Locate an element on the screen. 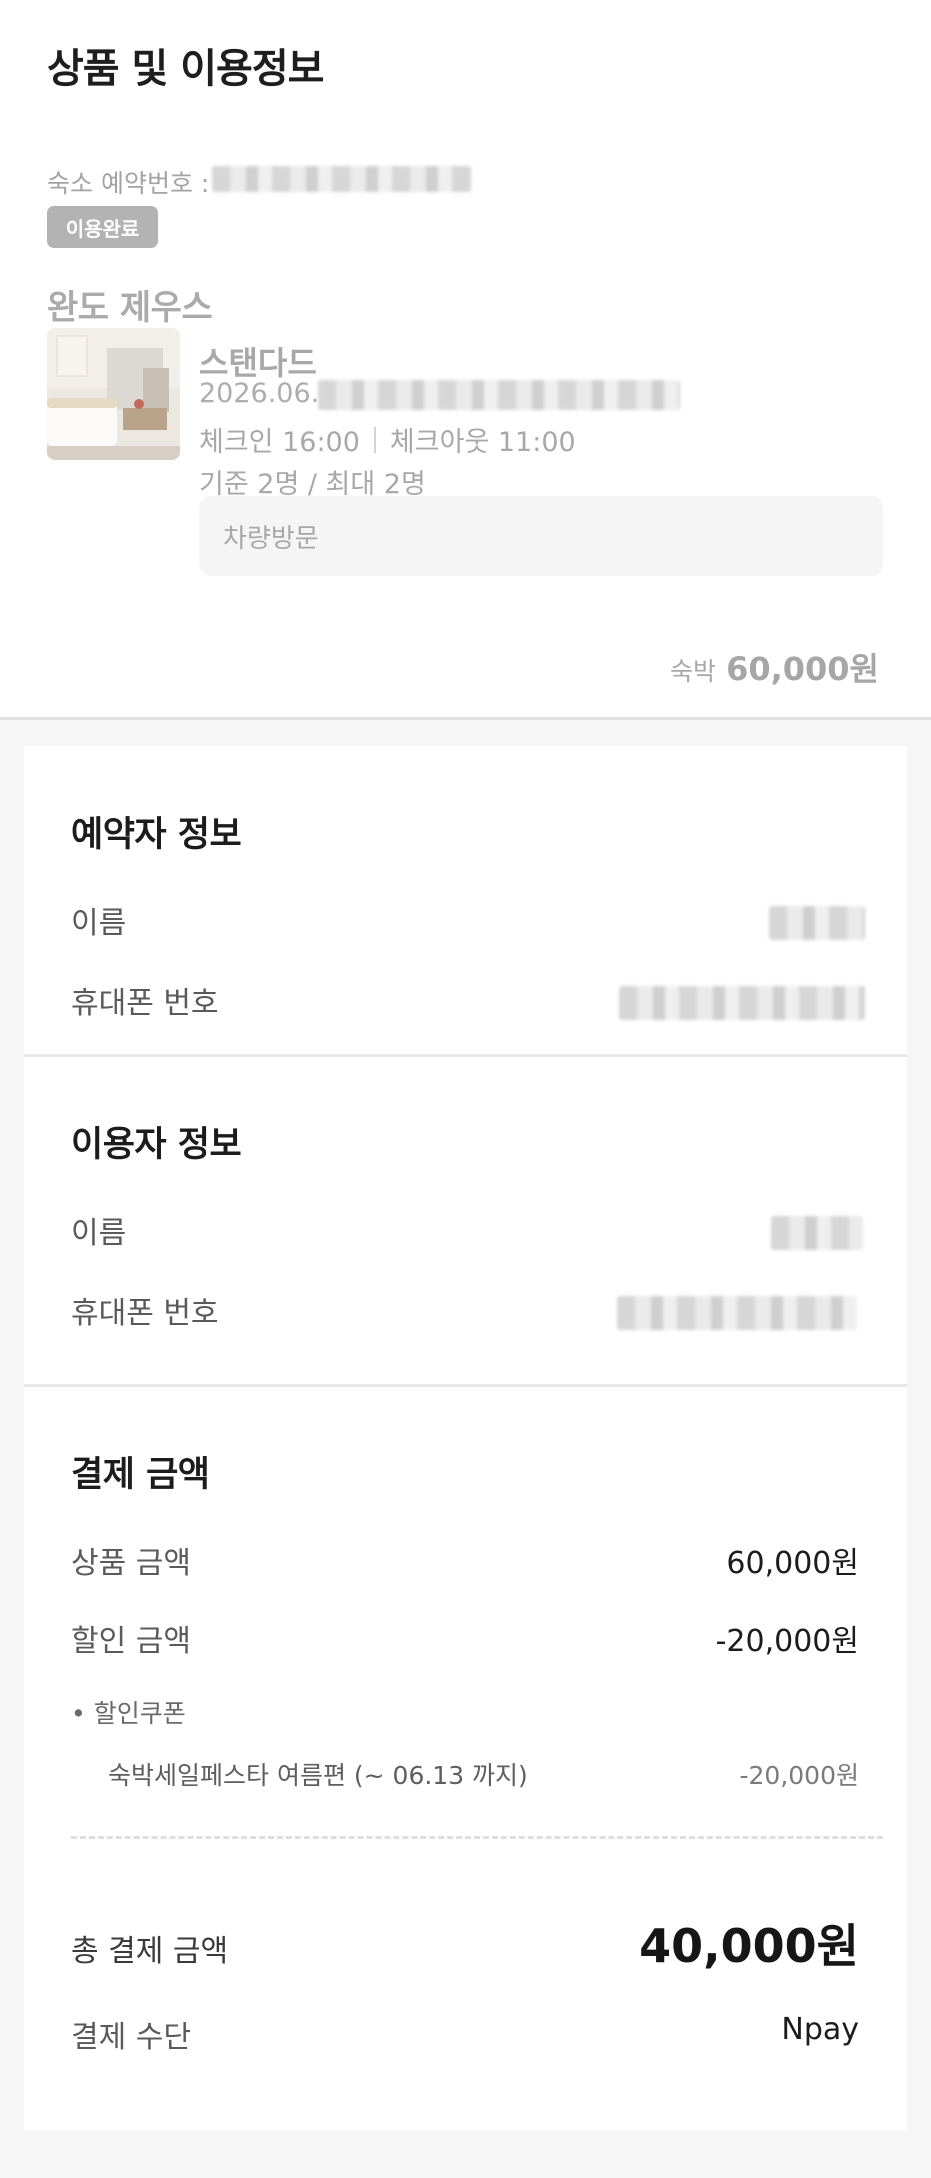 This screenshot has height=2178, width=931. booker-phone-label: 휴대폰 번호 is located at coordinates (145, 1003).